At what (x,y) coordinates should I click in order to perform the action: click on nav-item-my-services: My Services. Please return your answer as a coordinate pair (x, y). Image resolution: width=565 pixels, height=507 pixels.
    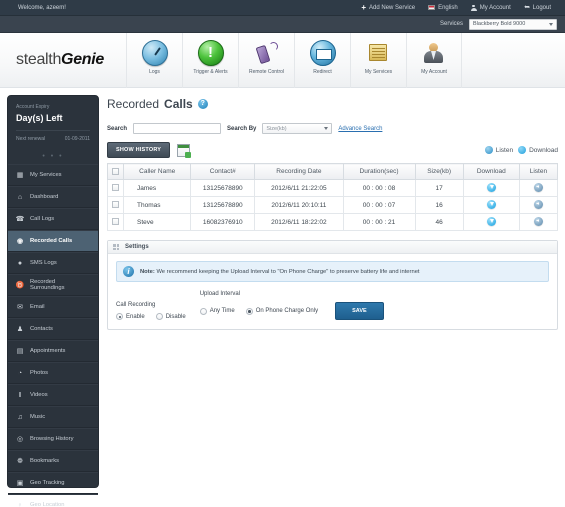
    Looking at the image, I should click on (378, 60).